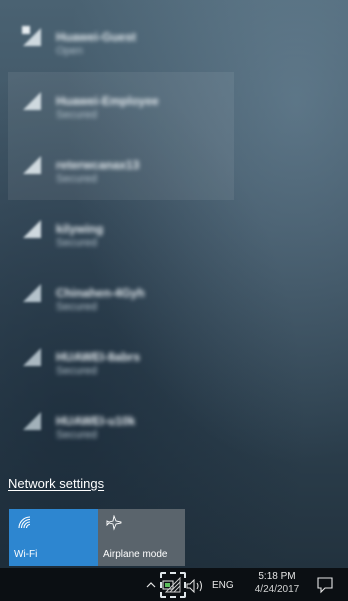 The height and width of the screenshot is (601, 348). I want to click on wifi-tray-icon, so click(172, 584).